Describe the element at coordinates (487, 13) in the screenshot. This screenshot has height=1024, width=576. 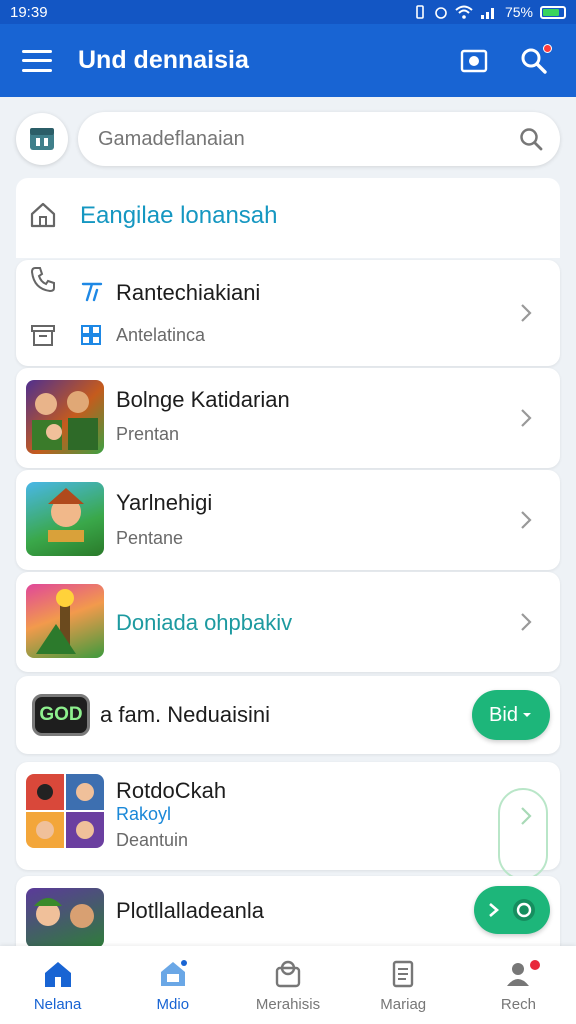
I see `signal-icon` at that location.